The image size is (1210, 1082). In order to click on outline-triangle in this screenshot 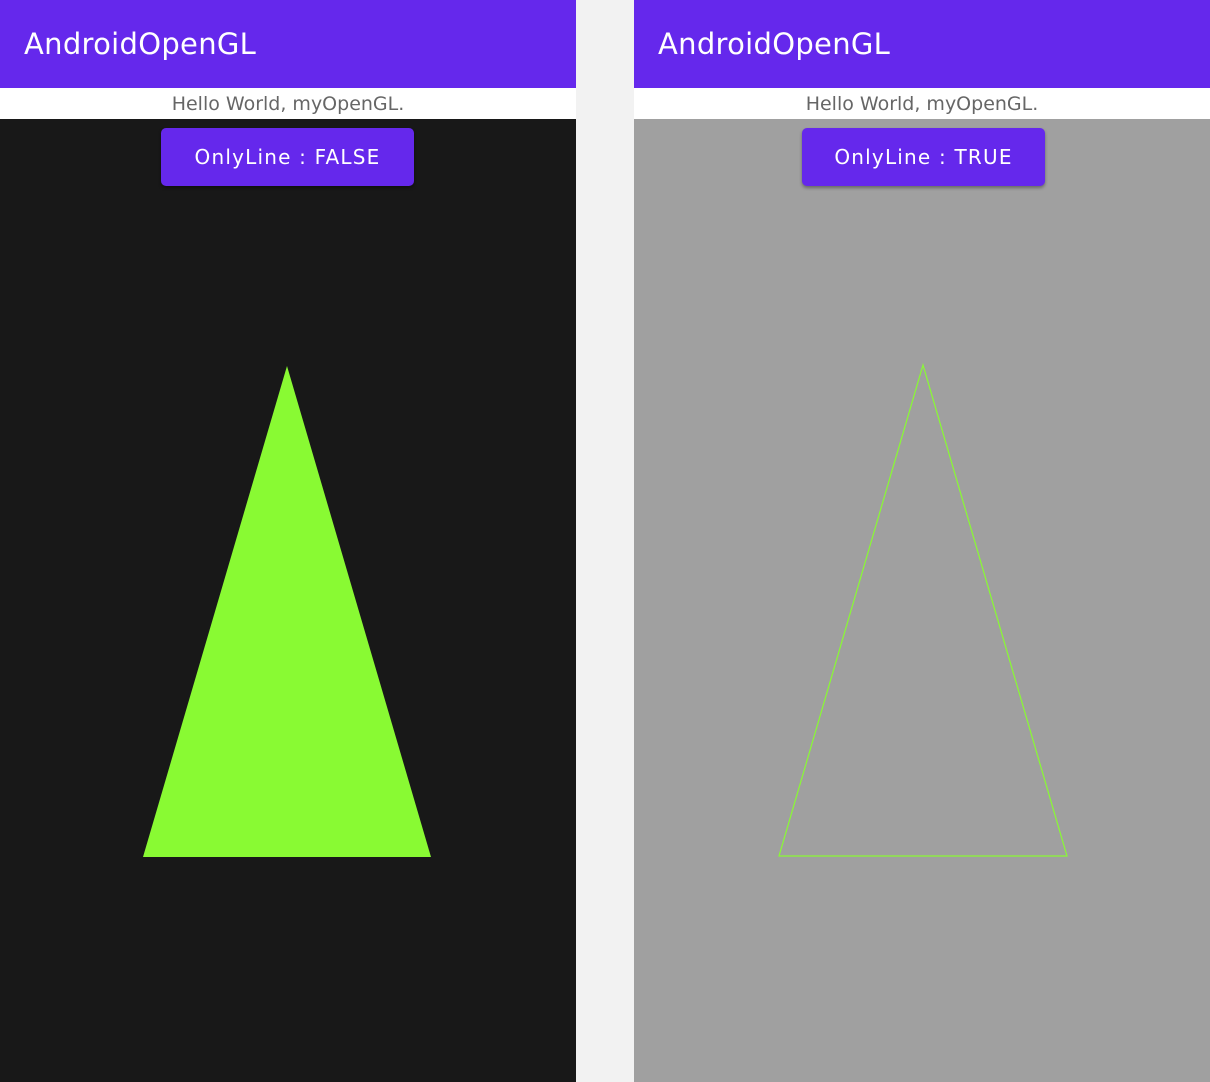, I will do `click(923, 609)`.